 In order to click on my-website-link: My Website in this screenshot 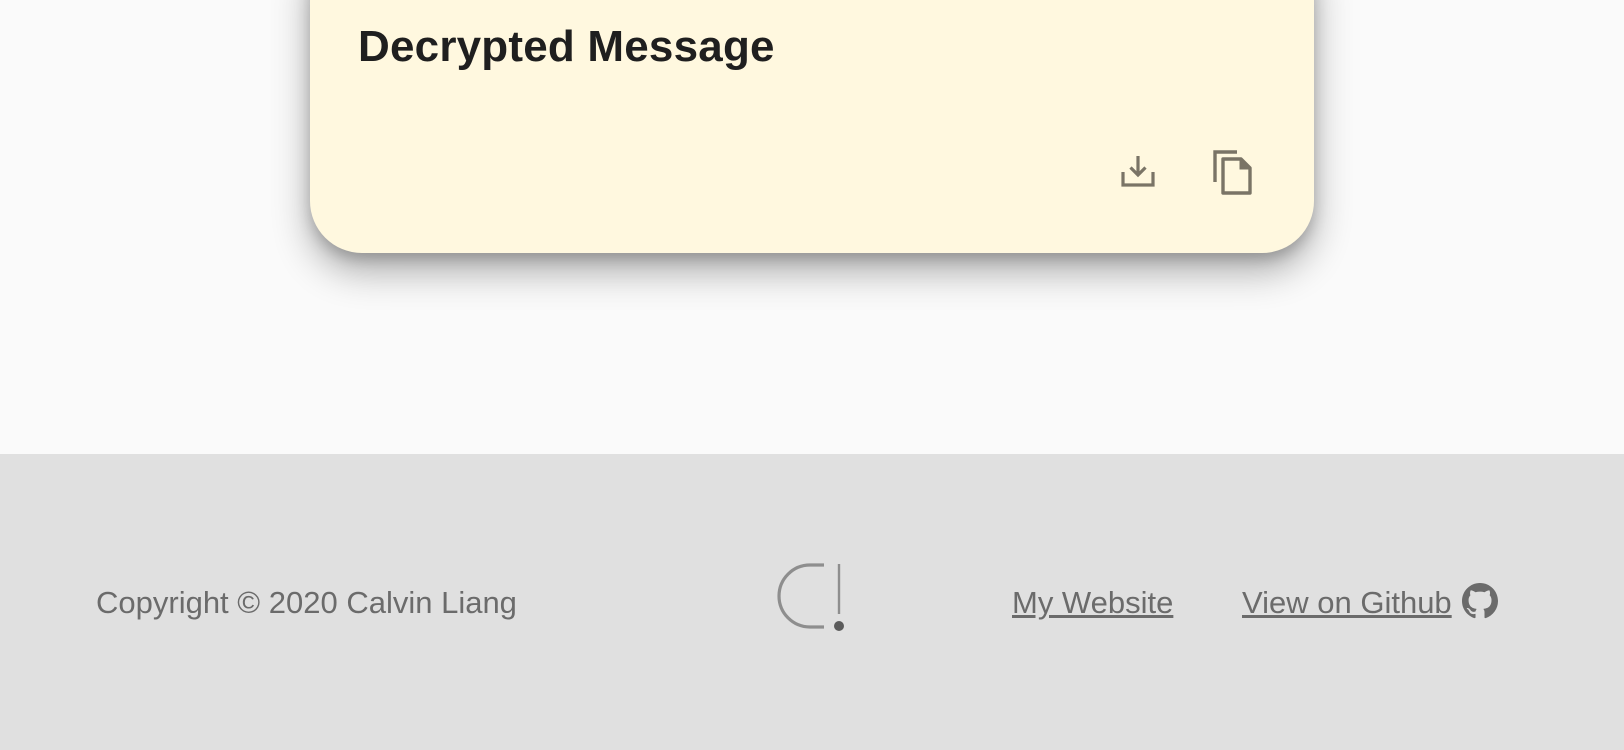, I will do `click(1092, 603)`.